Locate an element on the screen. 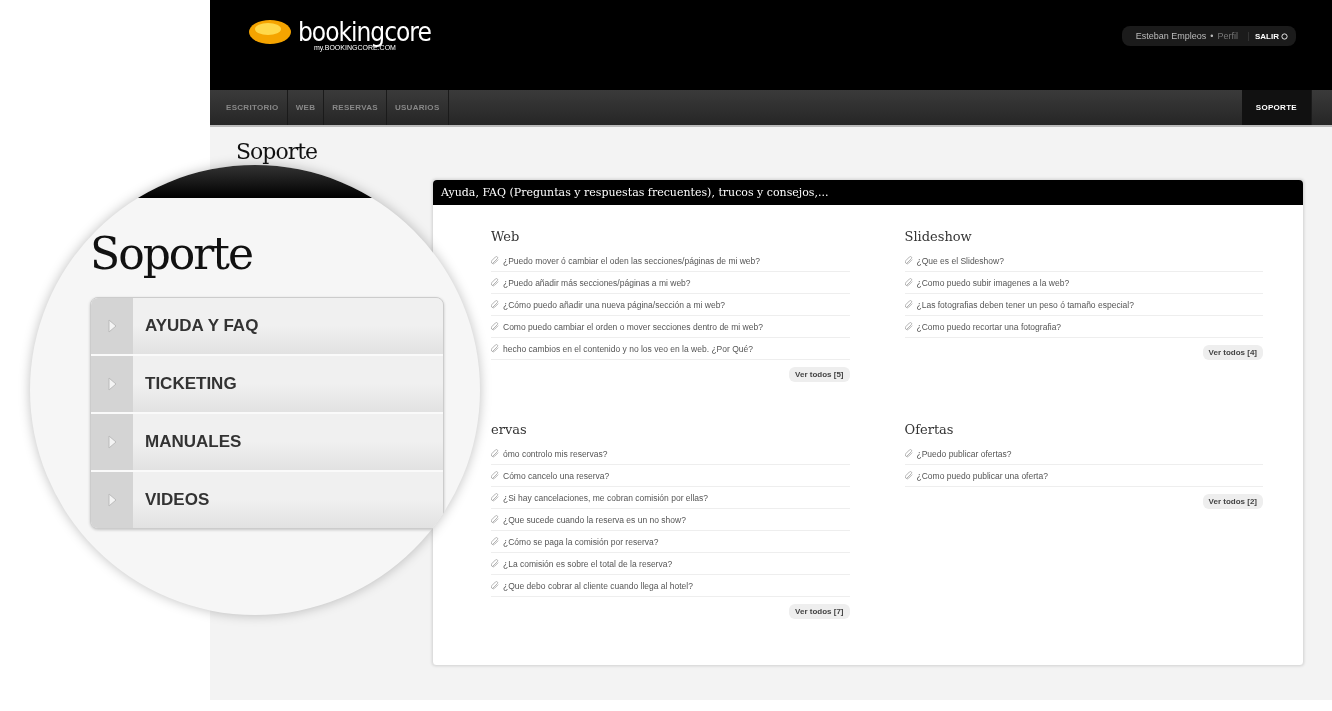 The height and width of the screenshot is (711, 1332). section-heading: Web is located at coordinates (506, 236).